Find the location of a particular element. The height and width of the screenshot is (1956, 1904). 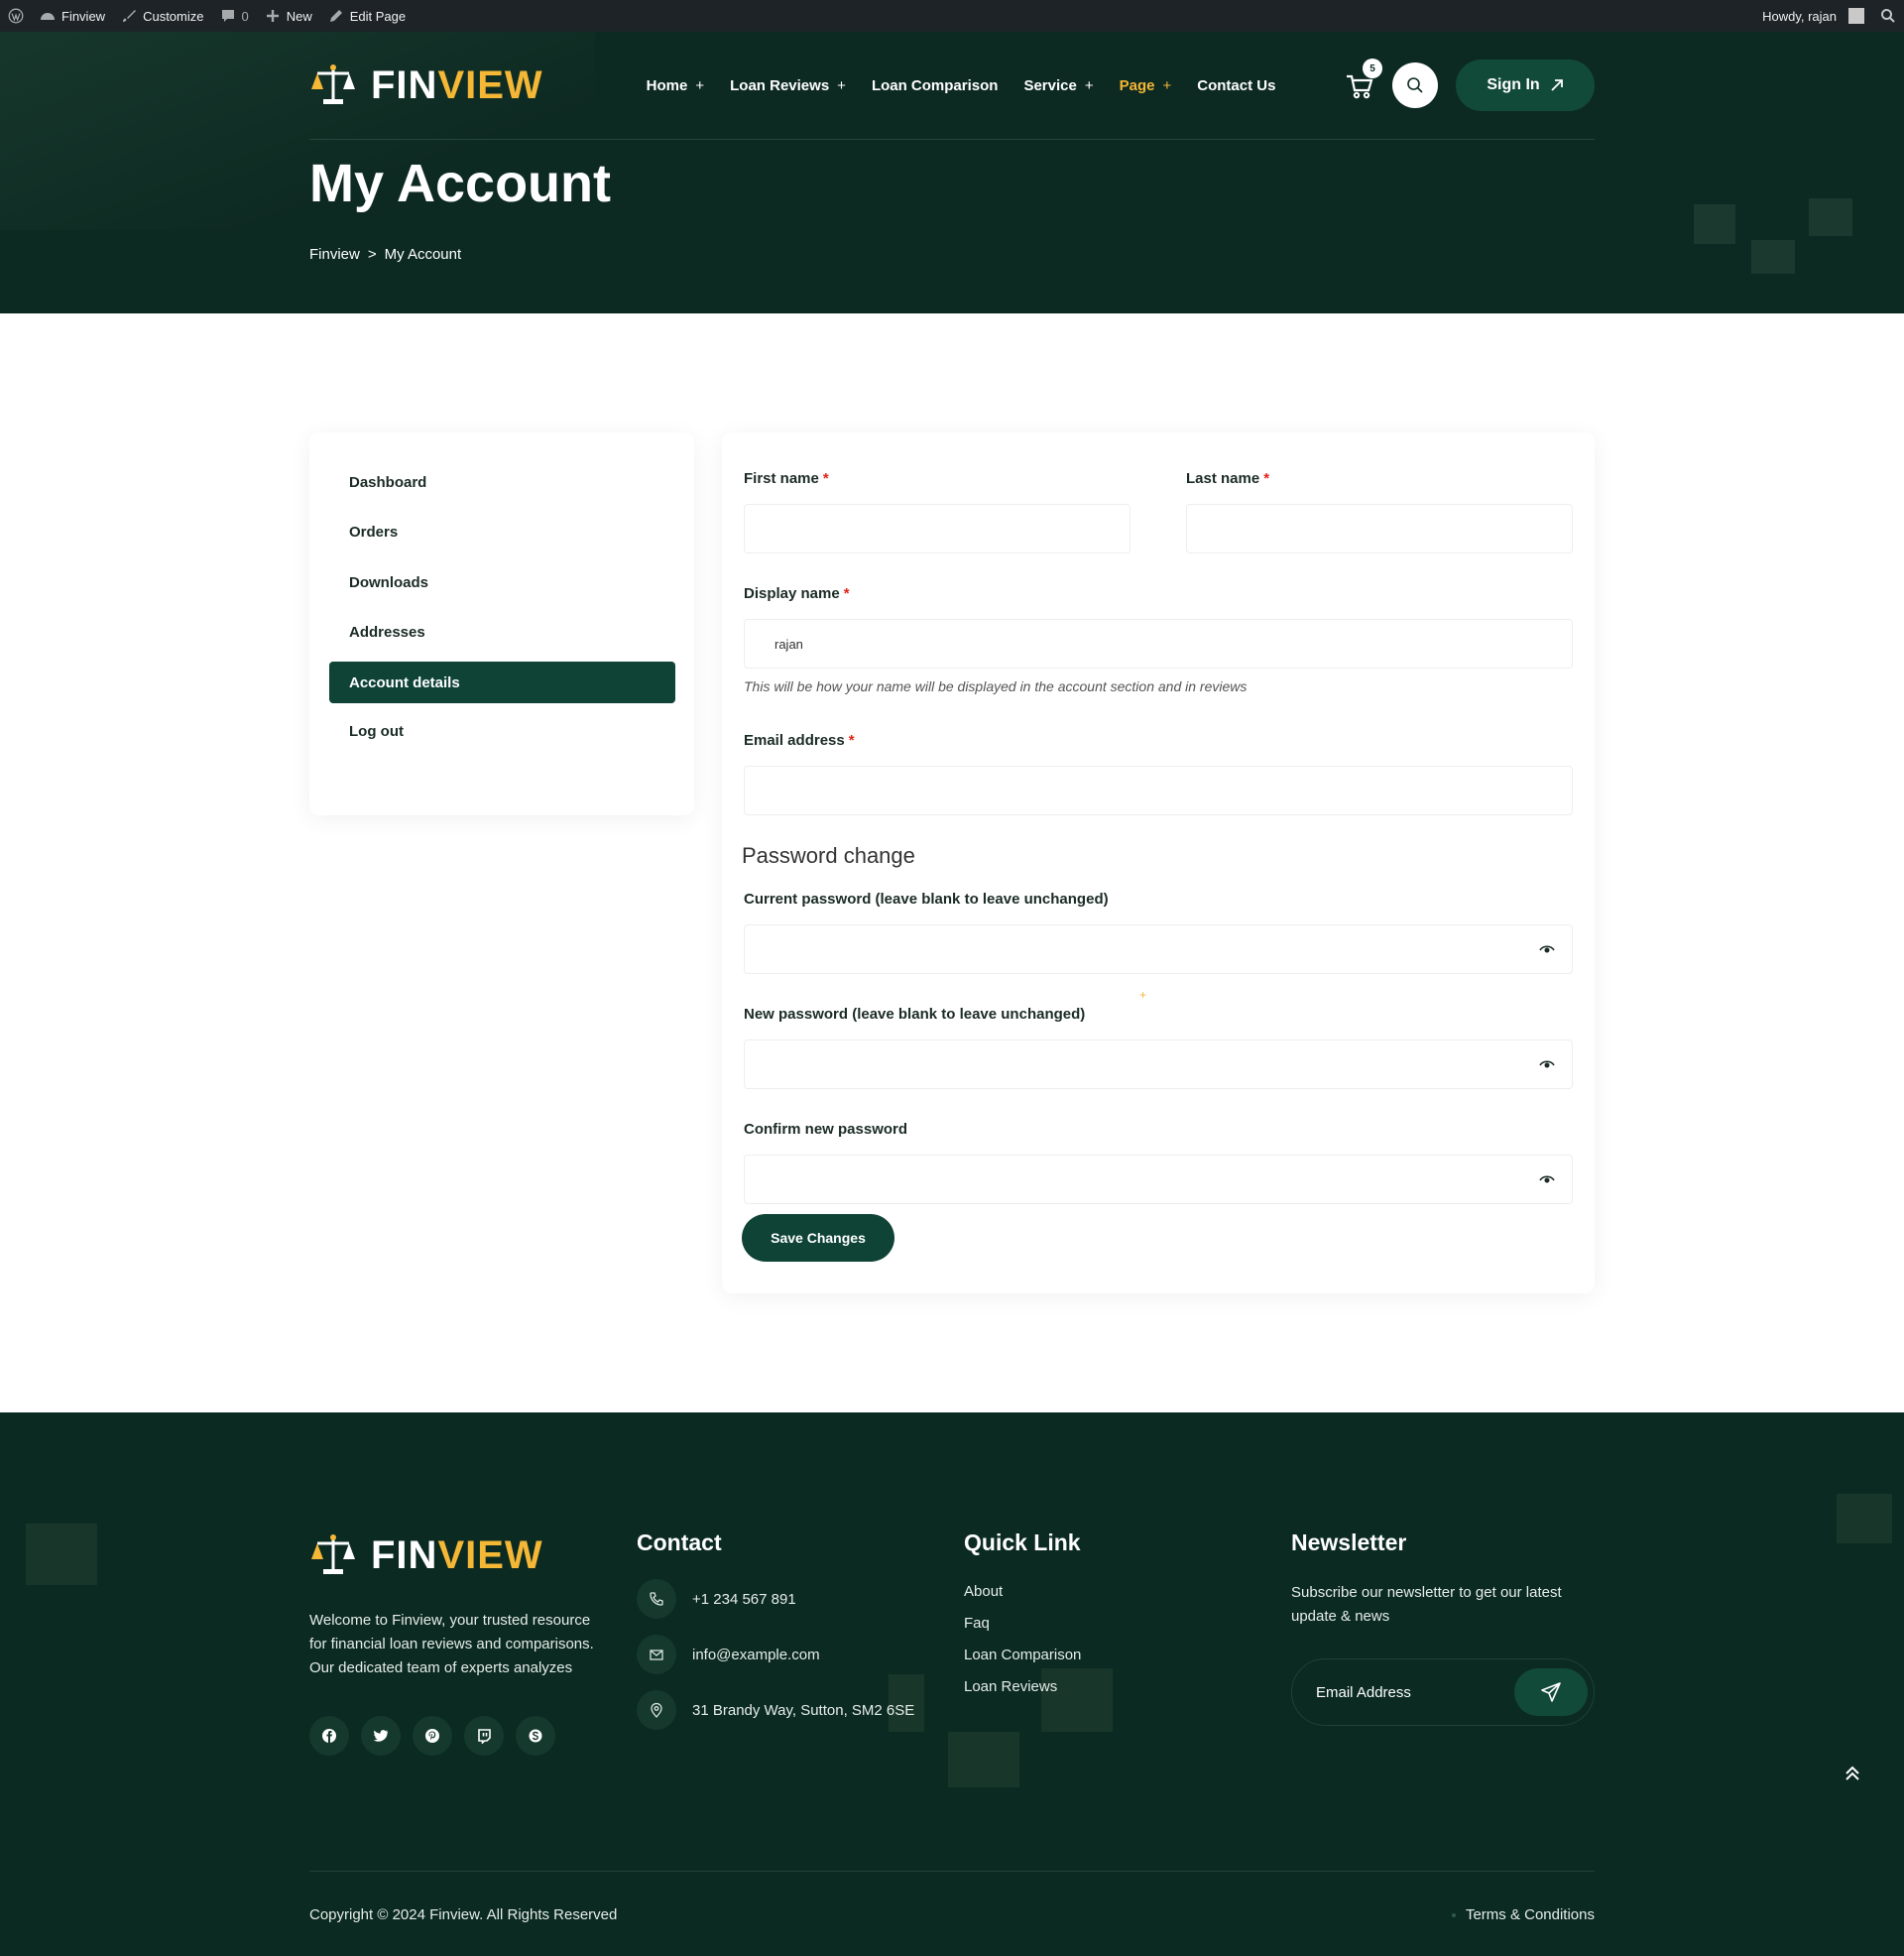

account-nav-logout: Log out is located at coordinates (502, 731).